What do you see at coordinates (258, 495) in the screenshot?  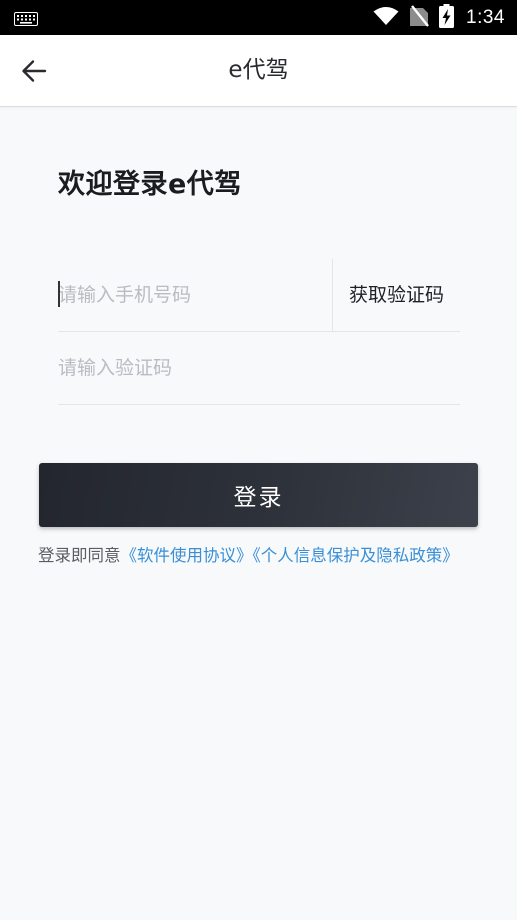 I see `login-button: 登录` at bounding box center [258, 495].